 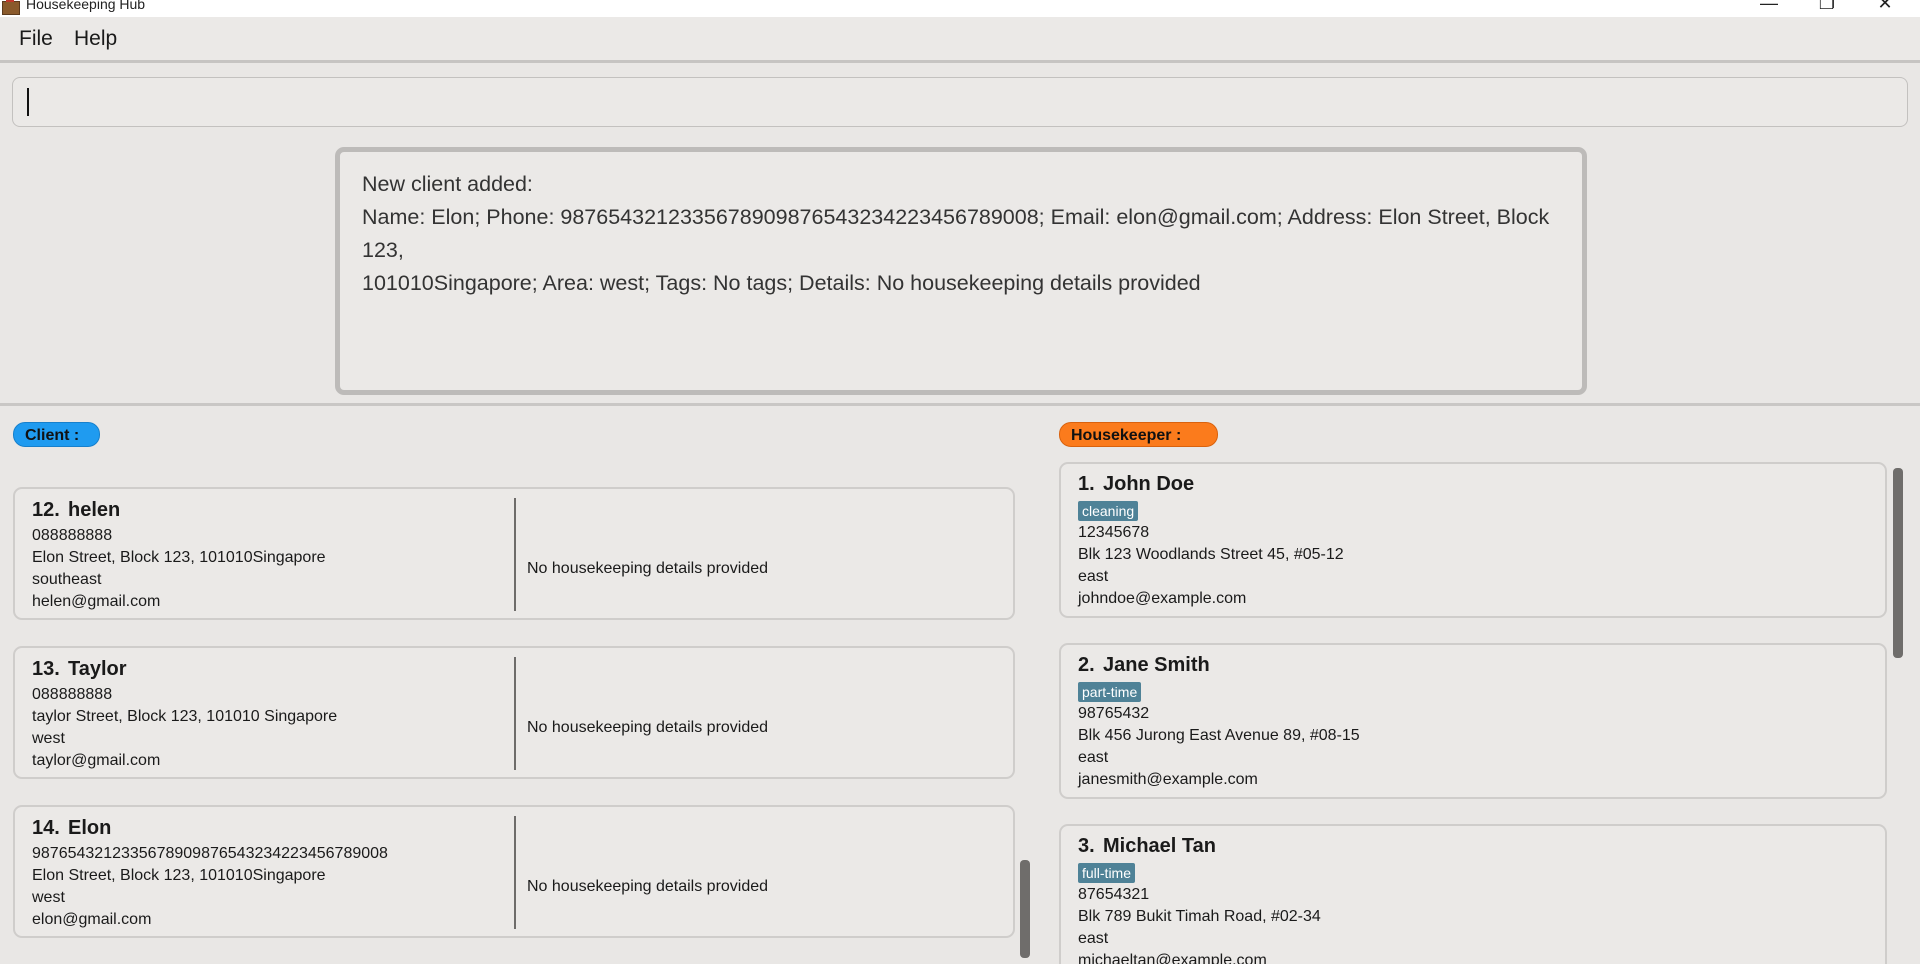 What do you see at coordinates (1885, 7) in the screenshot?
I see `close-icon: ✕` at bounding box center [1885, 7].